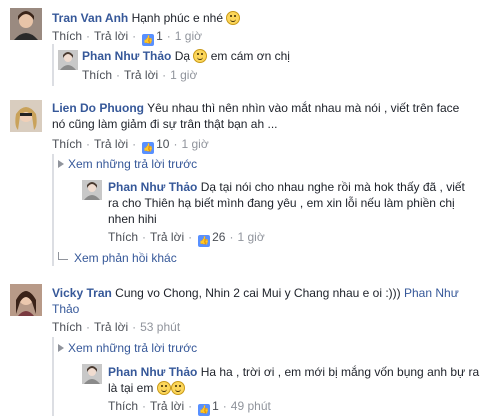 Image resolution: width=493 pixels, height=416 pixels. What do you see at coordinates (189, 407) in the screenshot?
I see `reply-actions: Thích · Trả lời · 👍 1 · 49 phút` at bounding box center [189, 407].